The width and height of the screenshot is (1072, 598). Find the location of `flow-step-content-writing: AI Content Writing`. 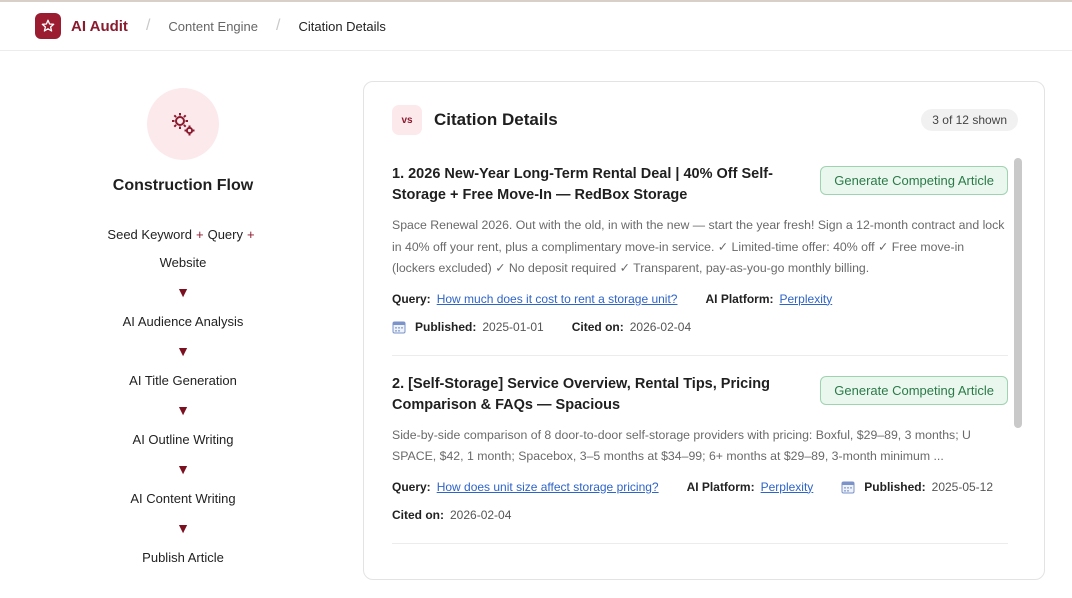

flow-step-content-writing: AI Content Writing is located at coordinates (183, 498).